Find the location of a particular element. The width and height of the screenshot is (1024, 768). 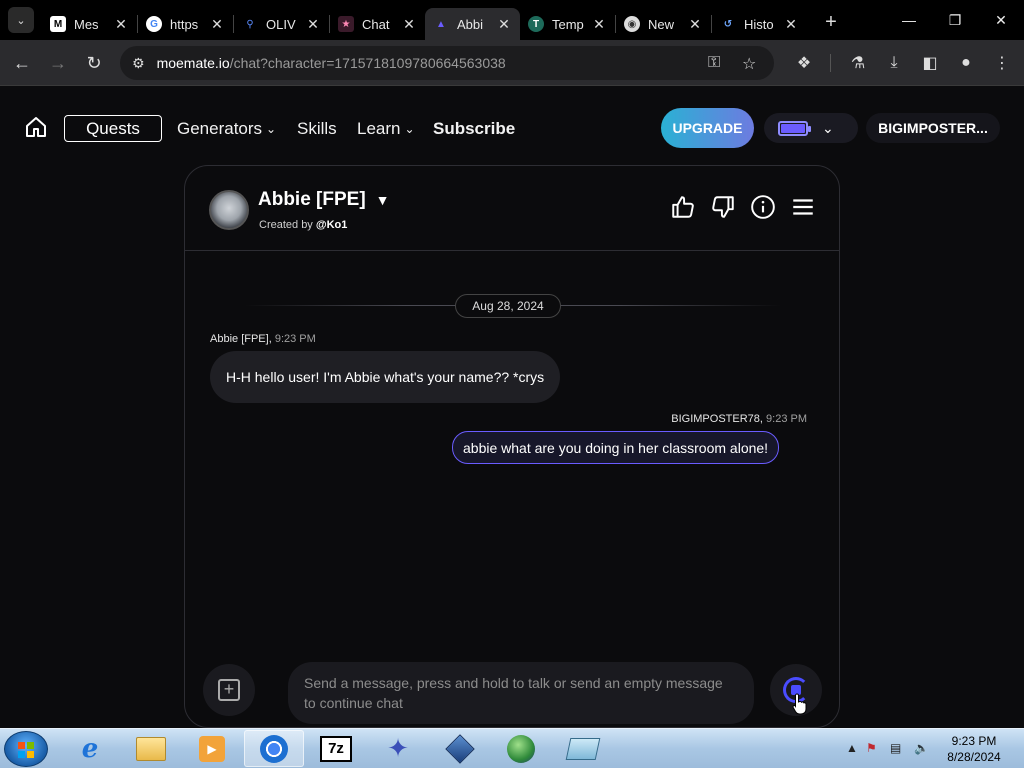

media-player-icon: ▶ is located at coordinates (212, 748).